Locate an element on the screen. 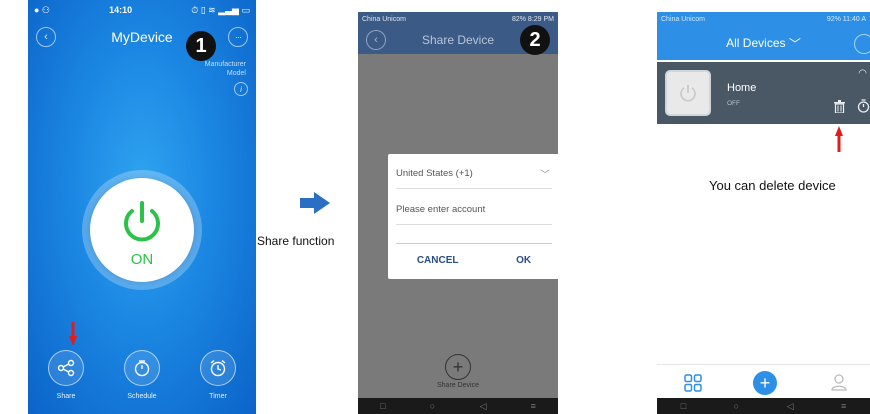 The height and width of the screenshot is (414, 870). user-icon is located at coordinates (839, 382).